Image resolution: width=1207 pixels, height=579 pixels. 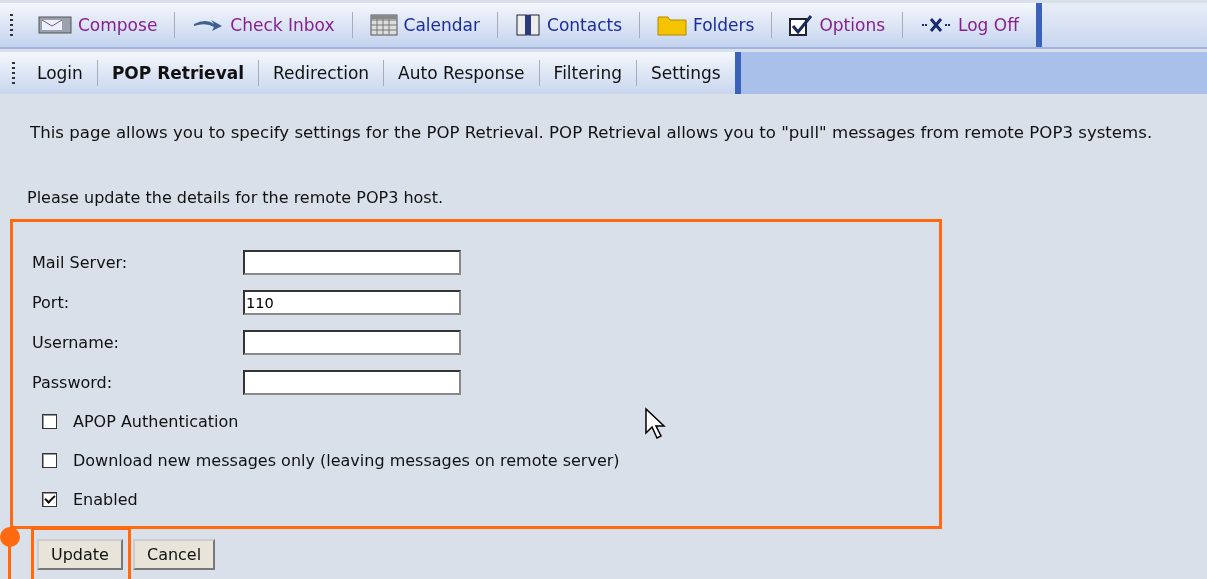 I want to click on input-field: 110, so click(x=352, y=302).